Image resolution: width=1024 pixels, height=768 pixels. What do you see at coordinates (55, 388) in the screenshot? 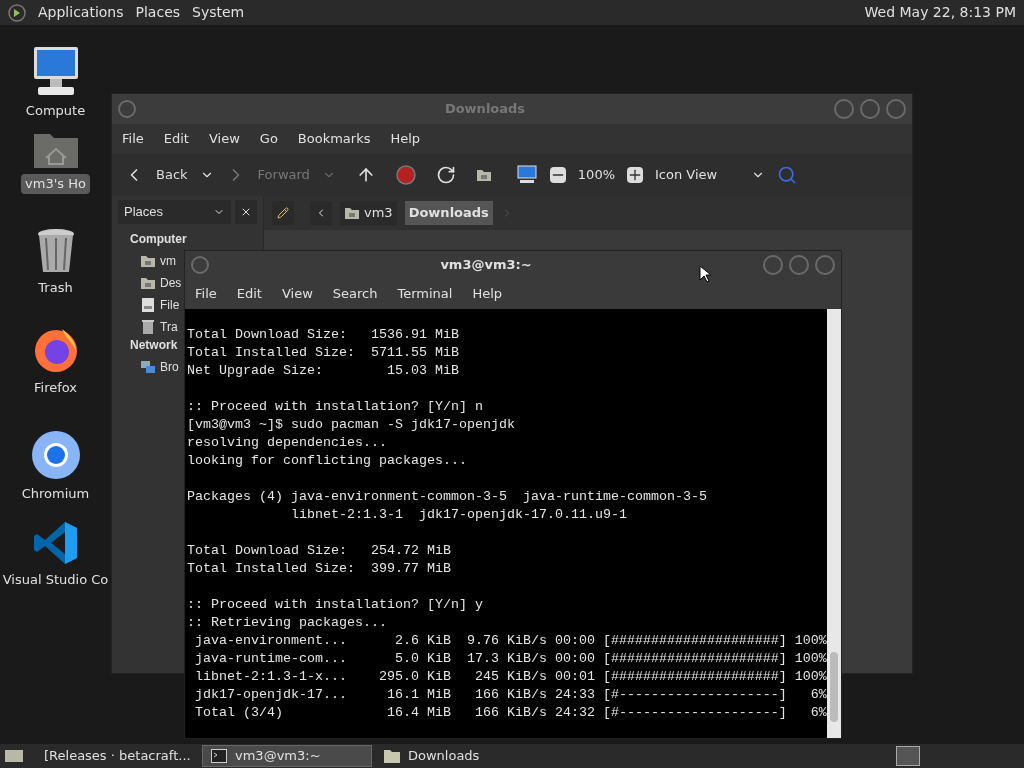
I see `desktop-icon-label: Firefox` at bounding box center [55, 388].